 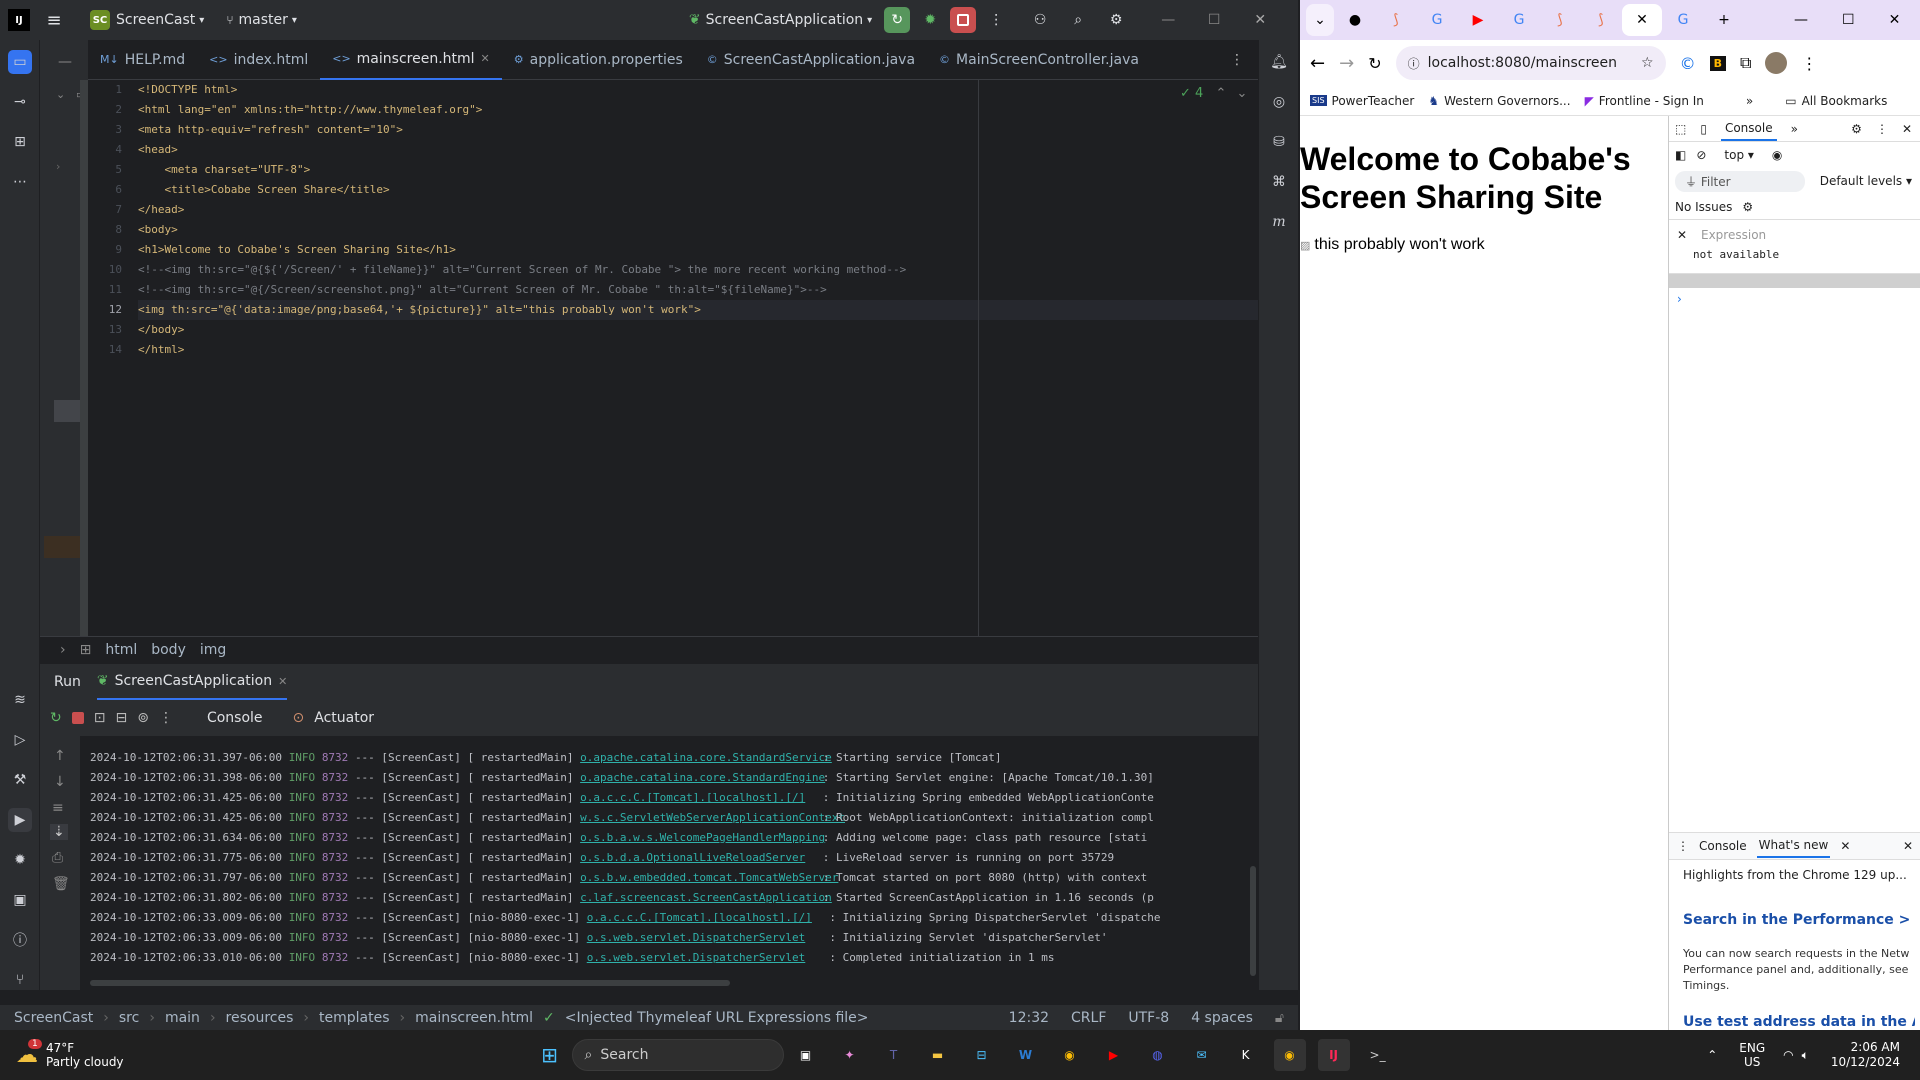 What do you see at coordinates (712, 818) in the screenshot?
I see `log-logger-link: w.s.c.ServletWebServerApplicationContext` at bounding box center [712, 818].